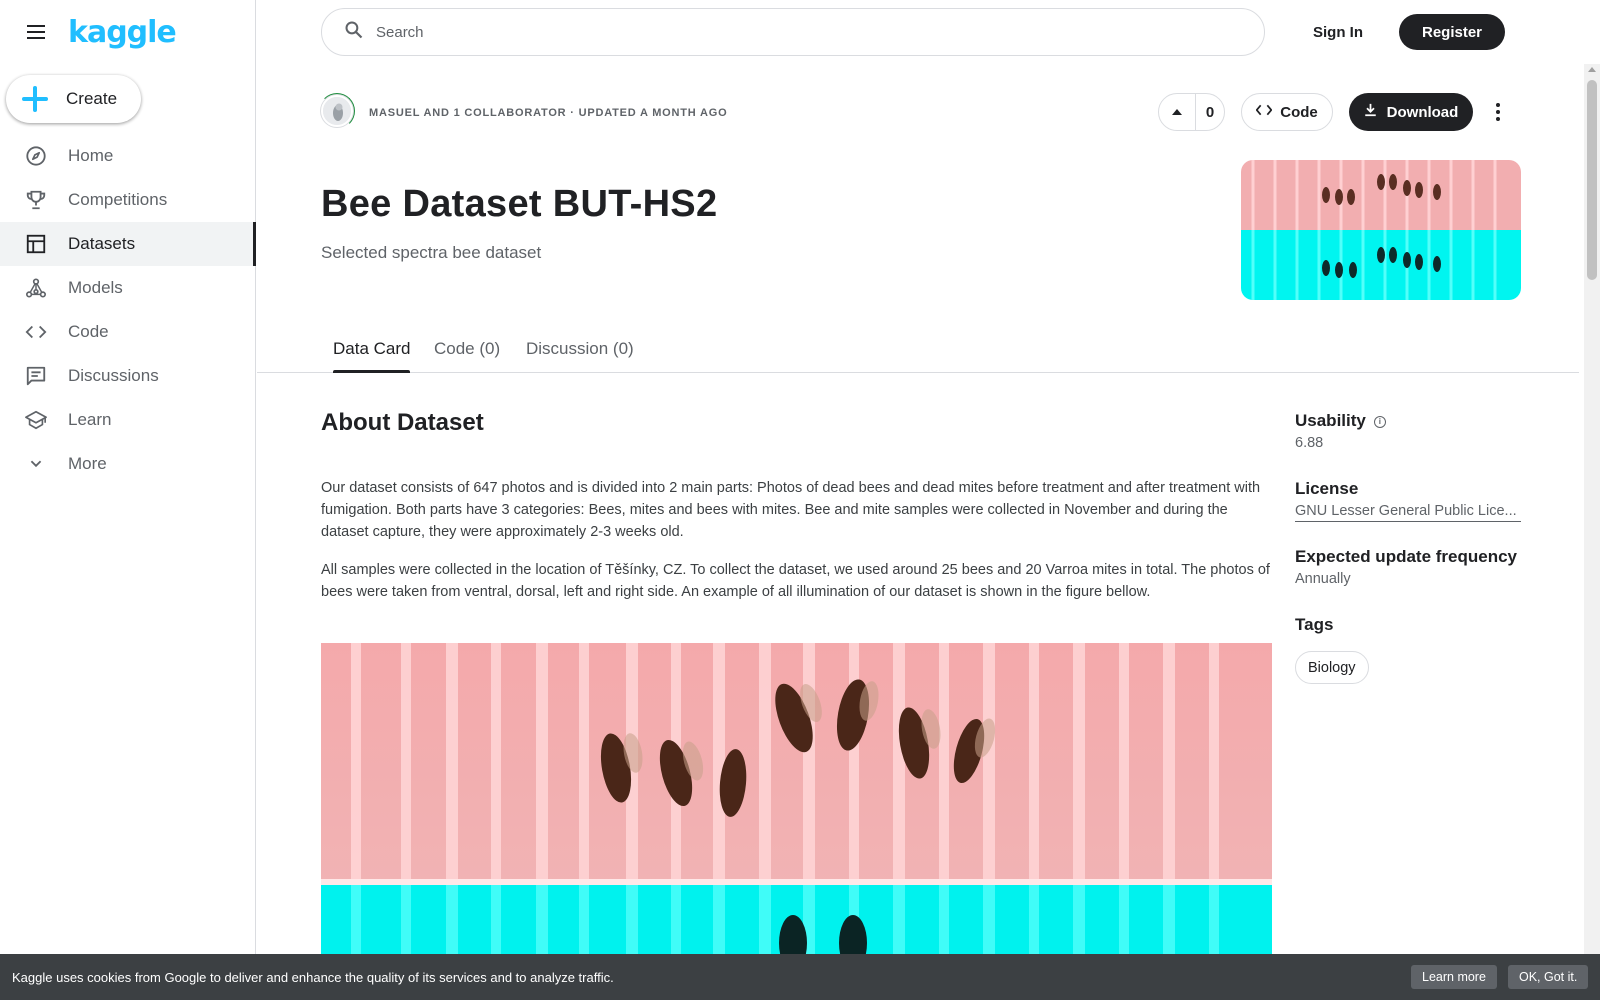 The image size is (1600, 1000). What do you see at coordinates (36, 376) in the screenshot?
I see `discussions-icon` at bounding box center [36, 376].